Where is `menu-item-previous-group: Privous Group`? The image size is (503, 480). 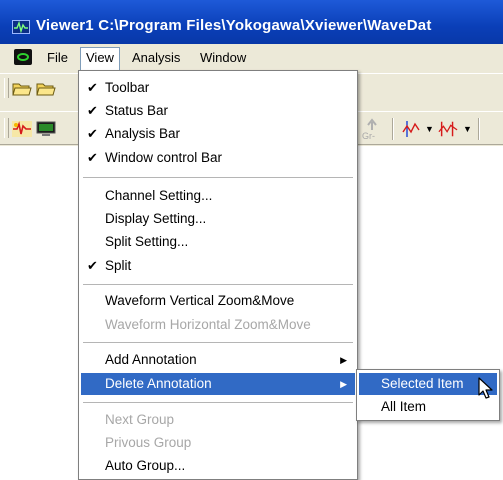
menu-item-previous-group: Privous Group is located at coordinates (218, 443).